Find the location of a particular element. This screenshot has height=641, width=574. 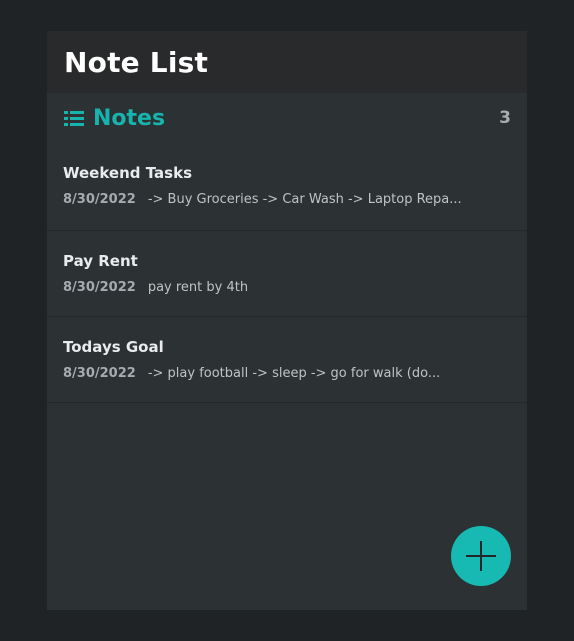

add-note-button is located at coordinates (481, 556).